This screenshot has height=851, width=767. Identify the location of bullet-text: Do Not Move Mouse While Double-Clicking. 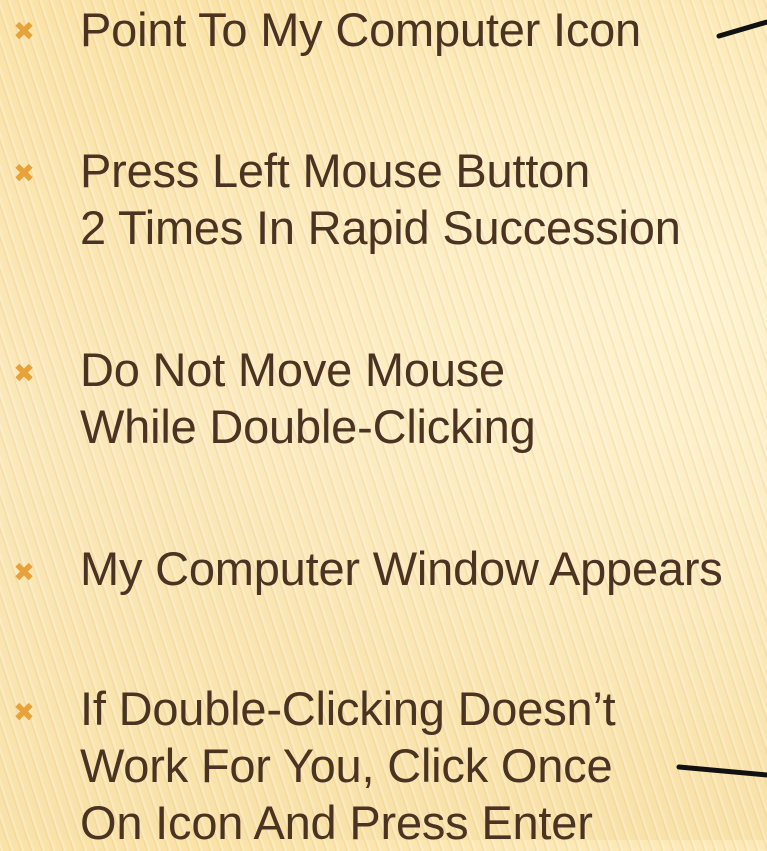
(308, 398).